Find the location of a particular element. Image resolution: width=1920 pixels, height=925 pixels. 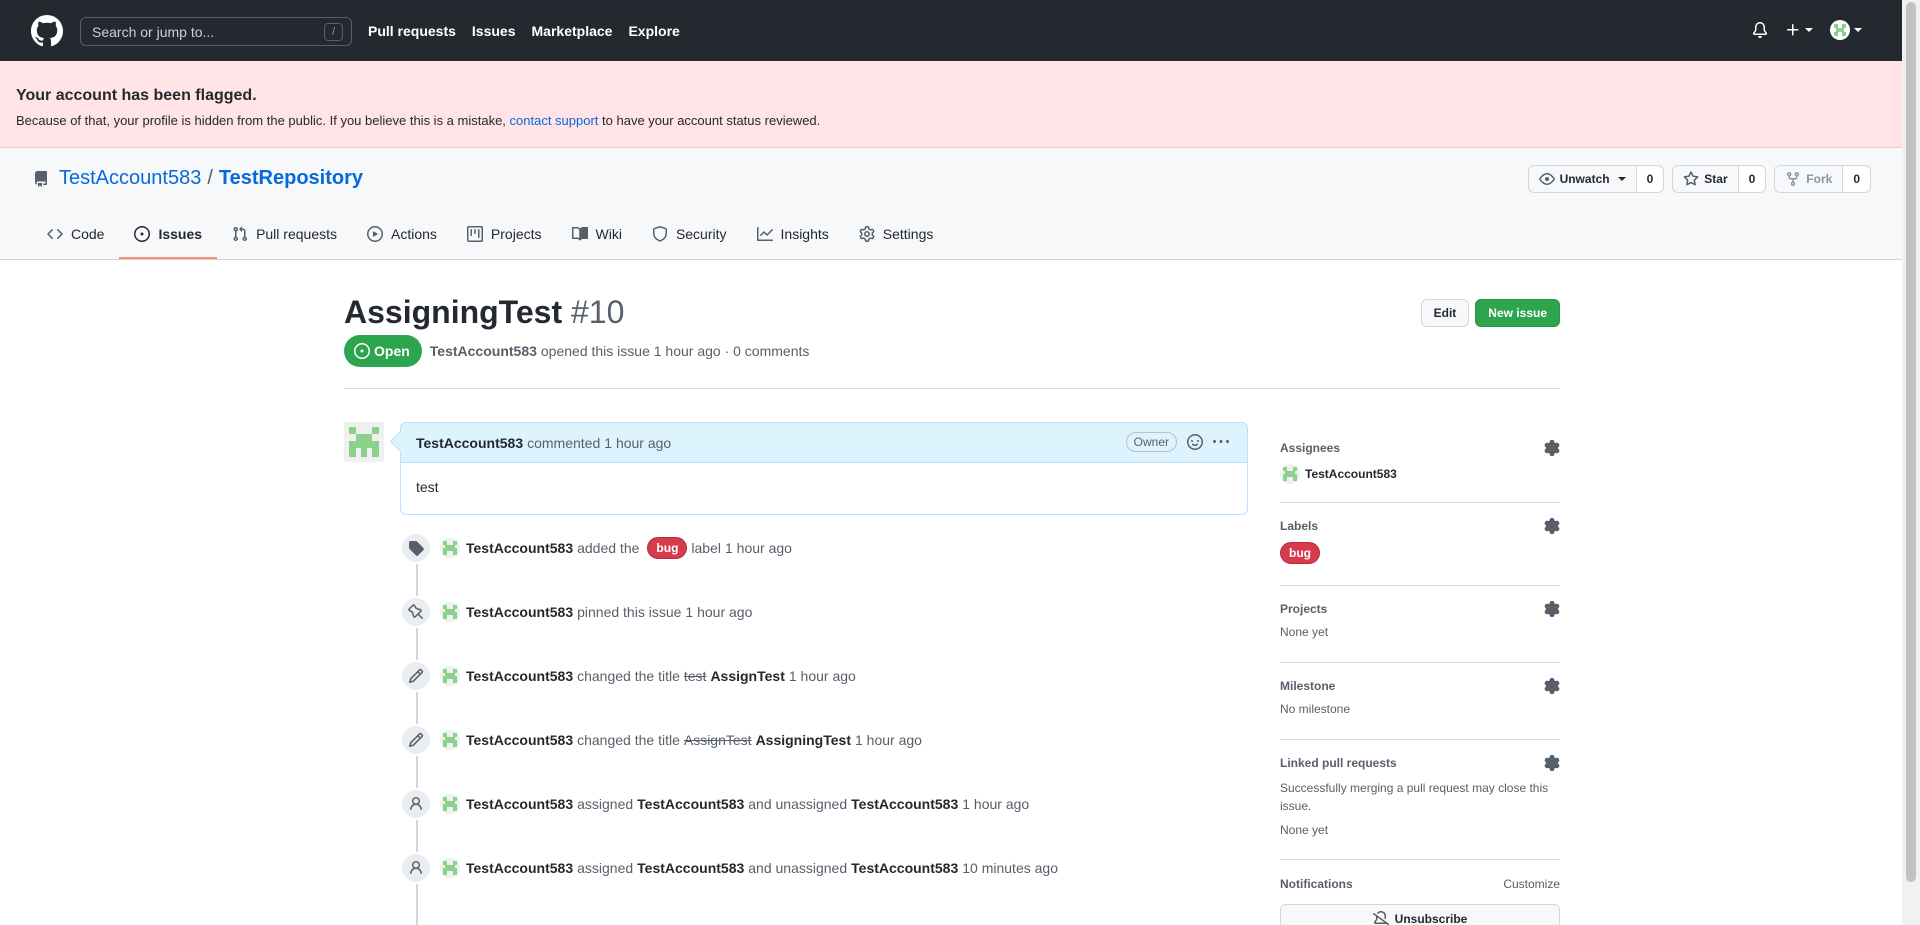

fork-icon is located at coordinates (1793, 179).